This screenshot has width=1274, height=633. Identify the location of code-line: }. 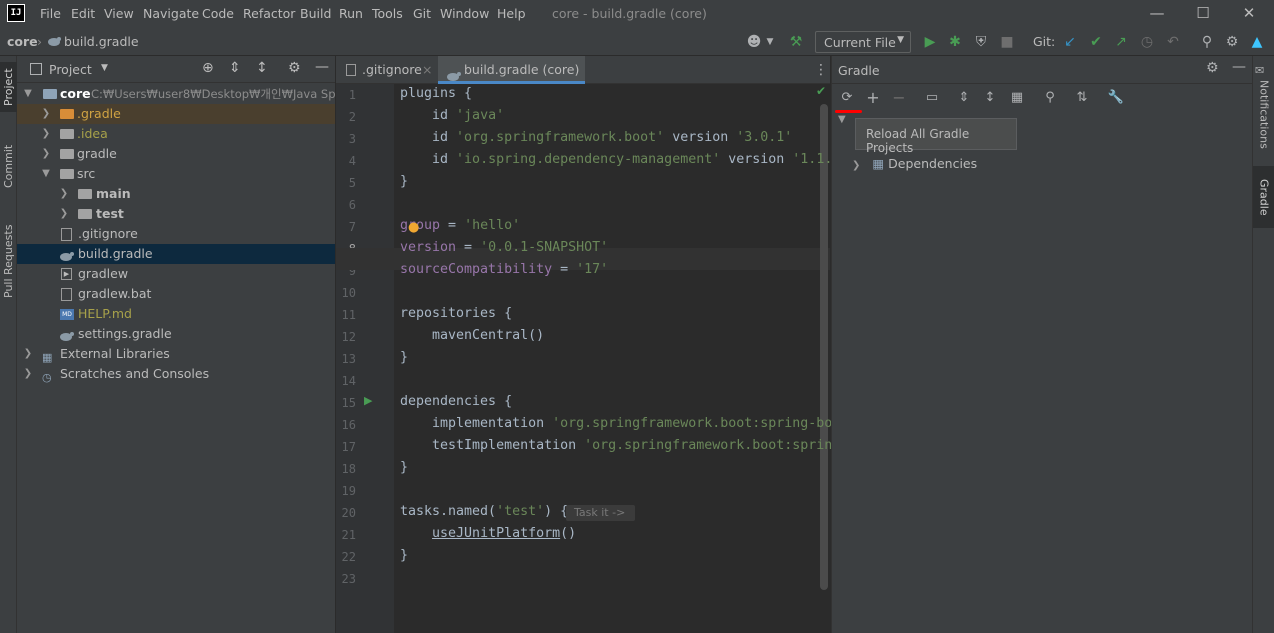
(404, 357).